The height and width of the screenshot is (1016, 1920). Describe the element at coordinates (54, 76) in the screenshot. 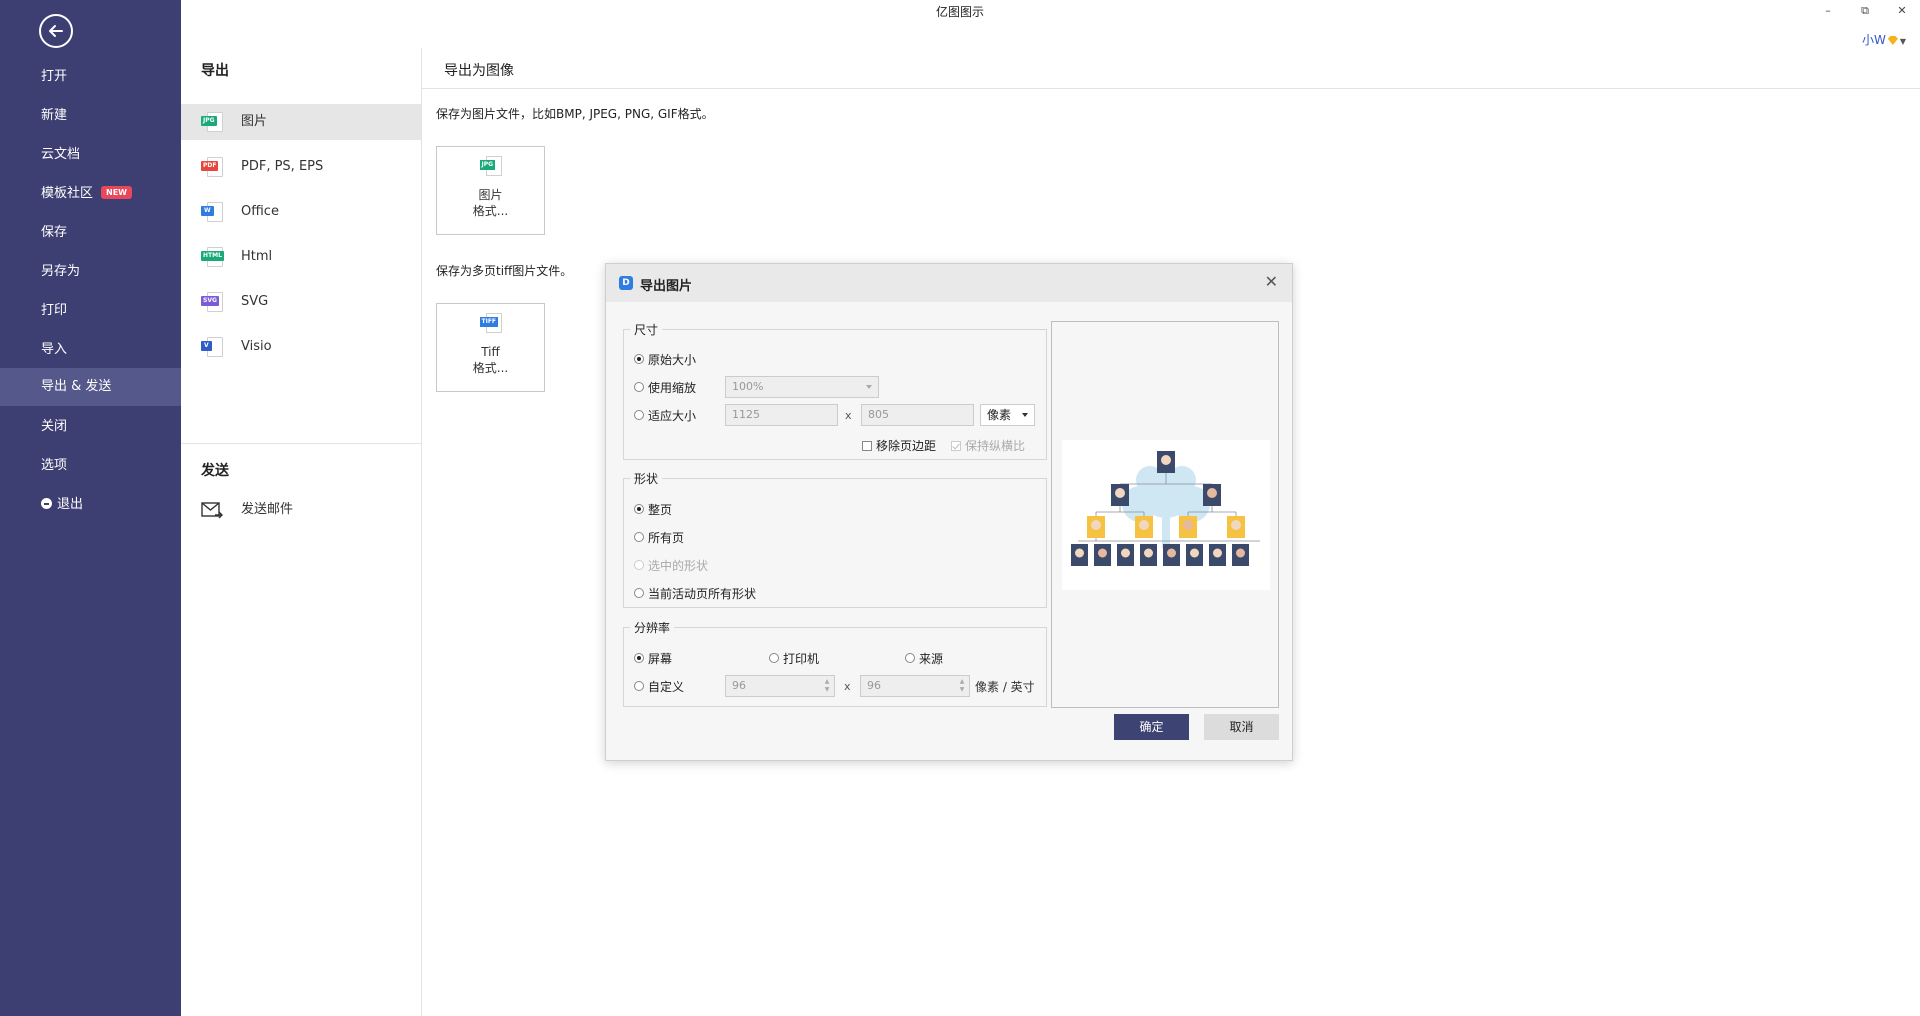

I see `nav-label: 打开` at that location.